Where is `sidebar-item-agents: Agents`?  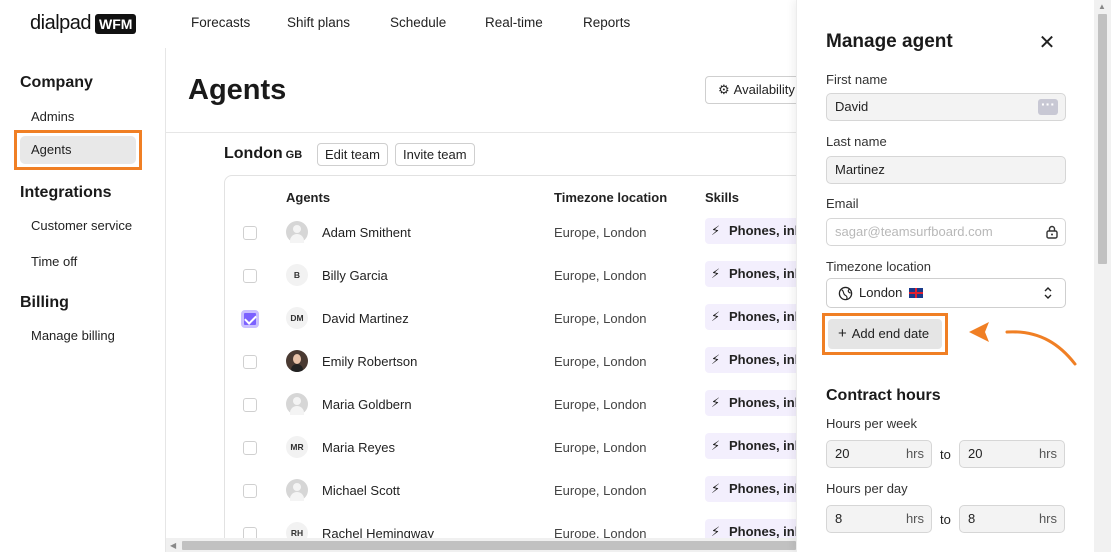
sidebar-item-agents: Agents is located at coordinates (78, 150).